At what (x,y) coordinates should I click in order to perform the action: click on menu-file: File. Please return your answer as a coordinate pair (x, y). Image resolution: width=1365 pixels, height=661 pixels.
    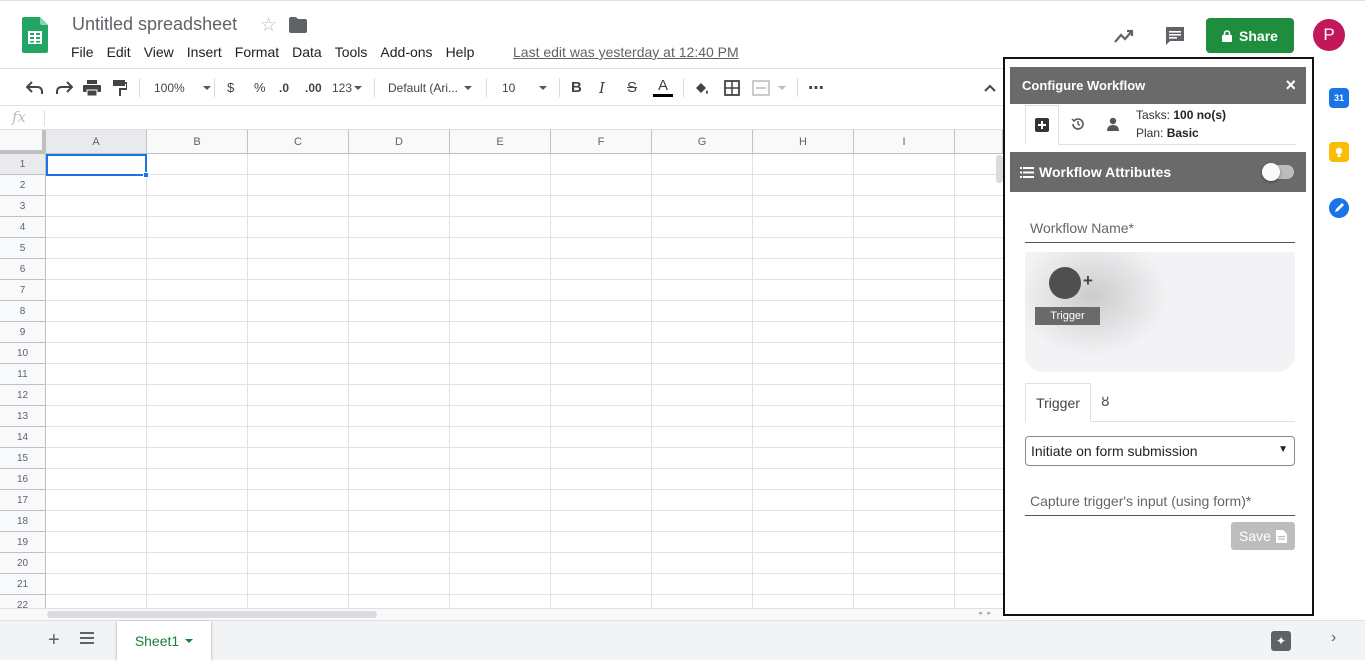
    Looking at the image, I should click on (82, 52).